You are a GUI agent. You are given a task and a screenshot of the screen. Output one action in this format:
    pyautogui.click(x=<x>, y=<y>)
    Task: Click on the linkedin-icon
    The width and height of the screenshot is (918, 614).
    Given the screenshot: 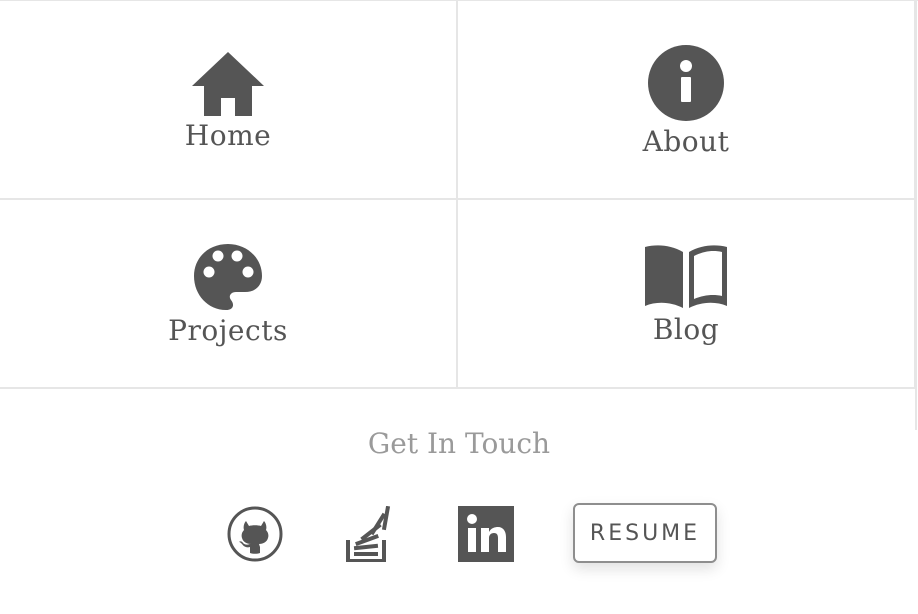 What is the action you would take?
    pyautogui.click(x=486, y=534)
    